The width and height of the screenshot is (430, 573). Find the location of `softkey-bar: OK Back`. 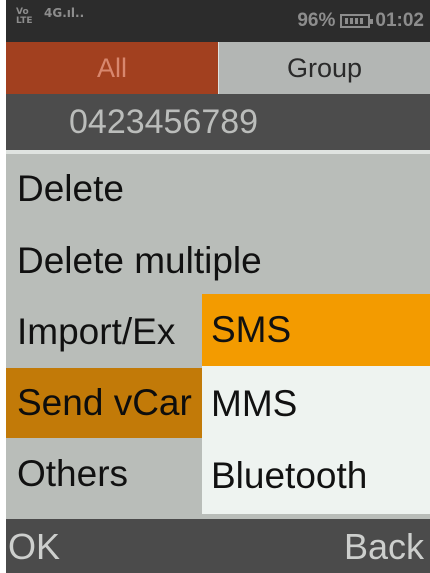

softkey-bar: OK Back is located at coordinates (218, 546).